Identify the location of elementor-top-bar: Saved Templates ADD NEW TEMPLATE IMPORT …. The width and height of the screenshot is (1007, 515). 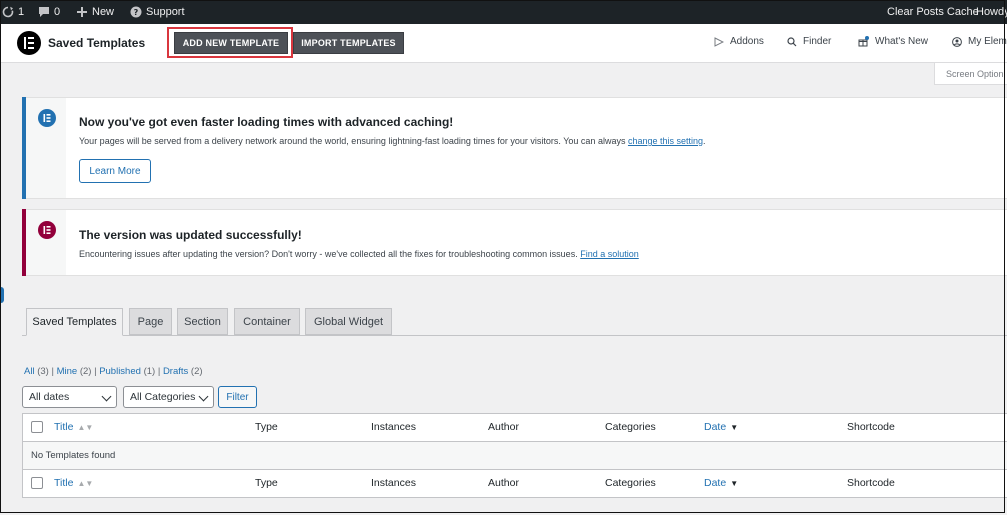
(503, 43).